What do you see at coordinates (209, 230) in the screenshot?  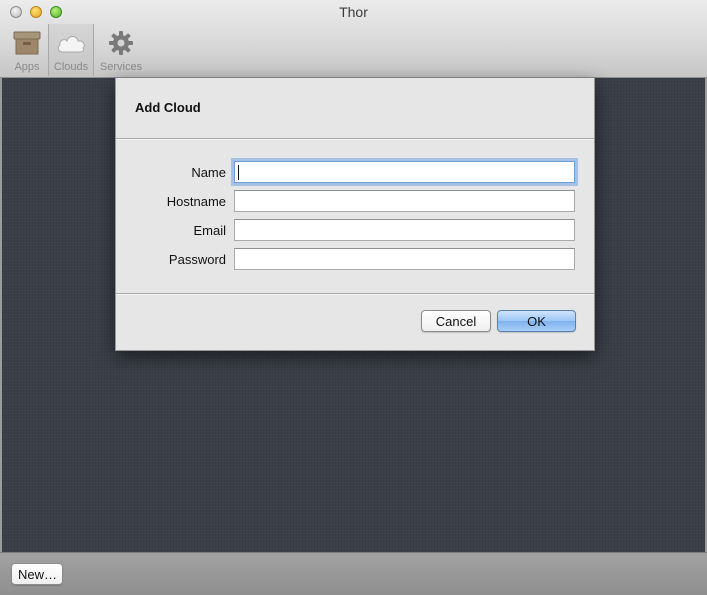 I see `email-label: Email` at bounding box center [209, 230].